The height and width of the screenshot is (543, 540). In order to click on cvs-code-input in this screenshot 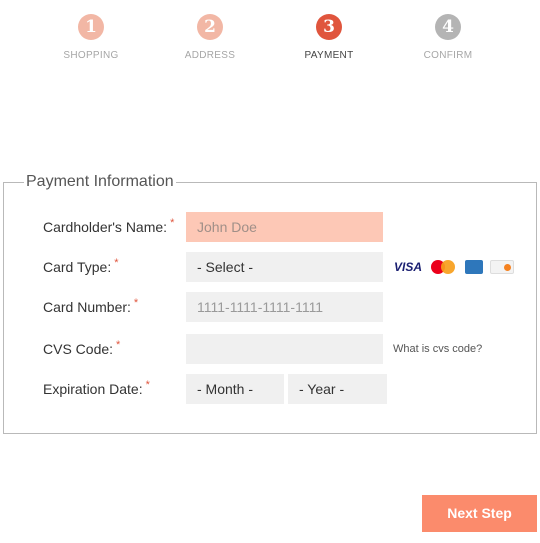, I will do `click(284, 349)`.